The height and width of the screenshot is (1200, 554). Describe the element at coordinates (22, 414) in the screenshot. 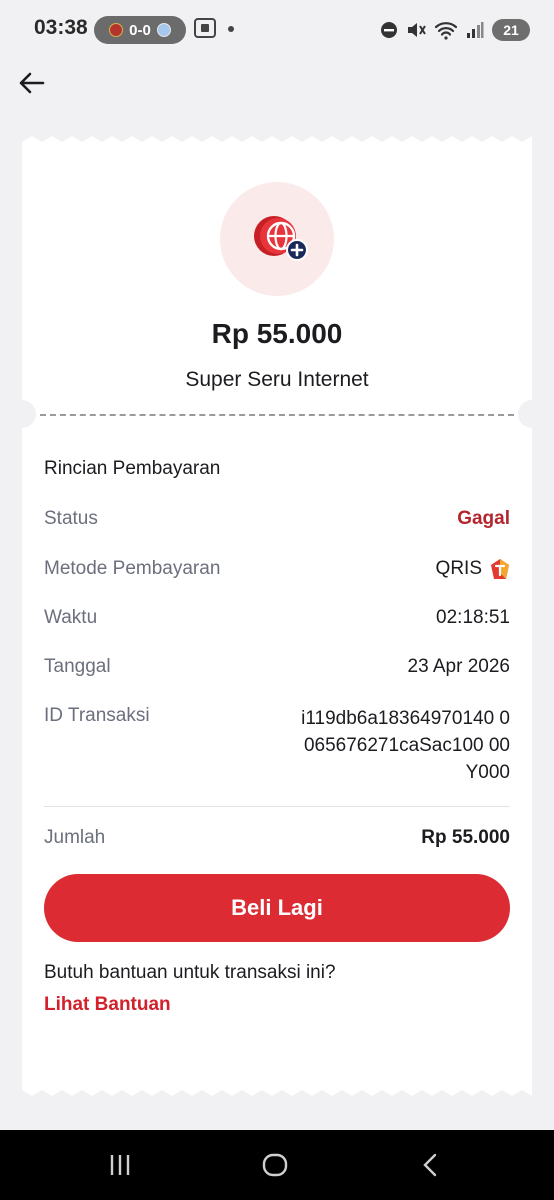

I see `ticket-notch-left` at that location.